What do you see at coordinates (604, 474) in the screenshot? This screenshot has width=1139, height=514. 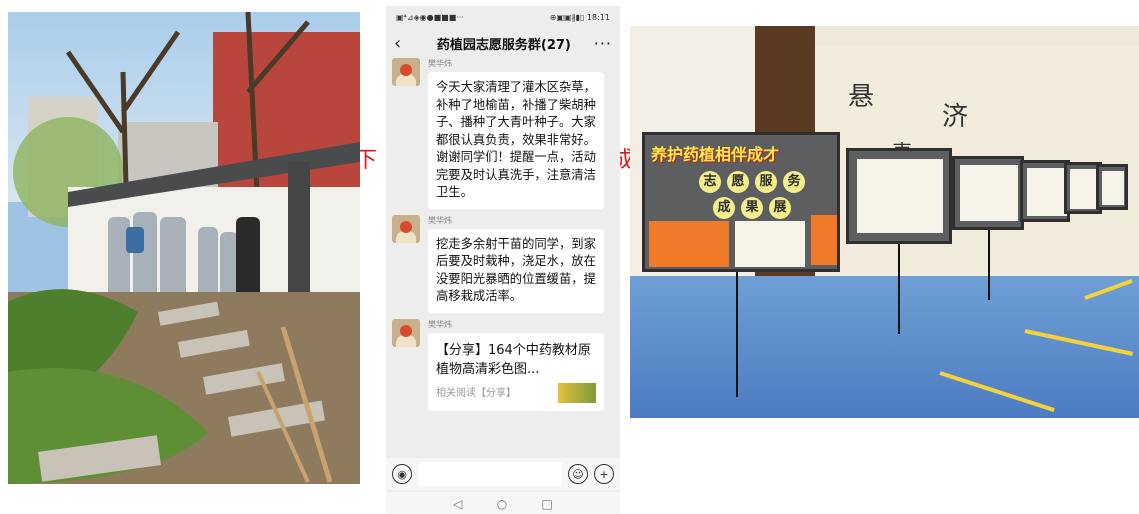 I see `plus-icon: +` at bounding box center [604, 474].